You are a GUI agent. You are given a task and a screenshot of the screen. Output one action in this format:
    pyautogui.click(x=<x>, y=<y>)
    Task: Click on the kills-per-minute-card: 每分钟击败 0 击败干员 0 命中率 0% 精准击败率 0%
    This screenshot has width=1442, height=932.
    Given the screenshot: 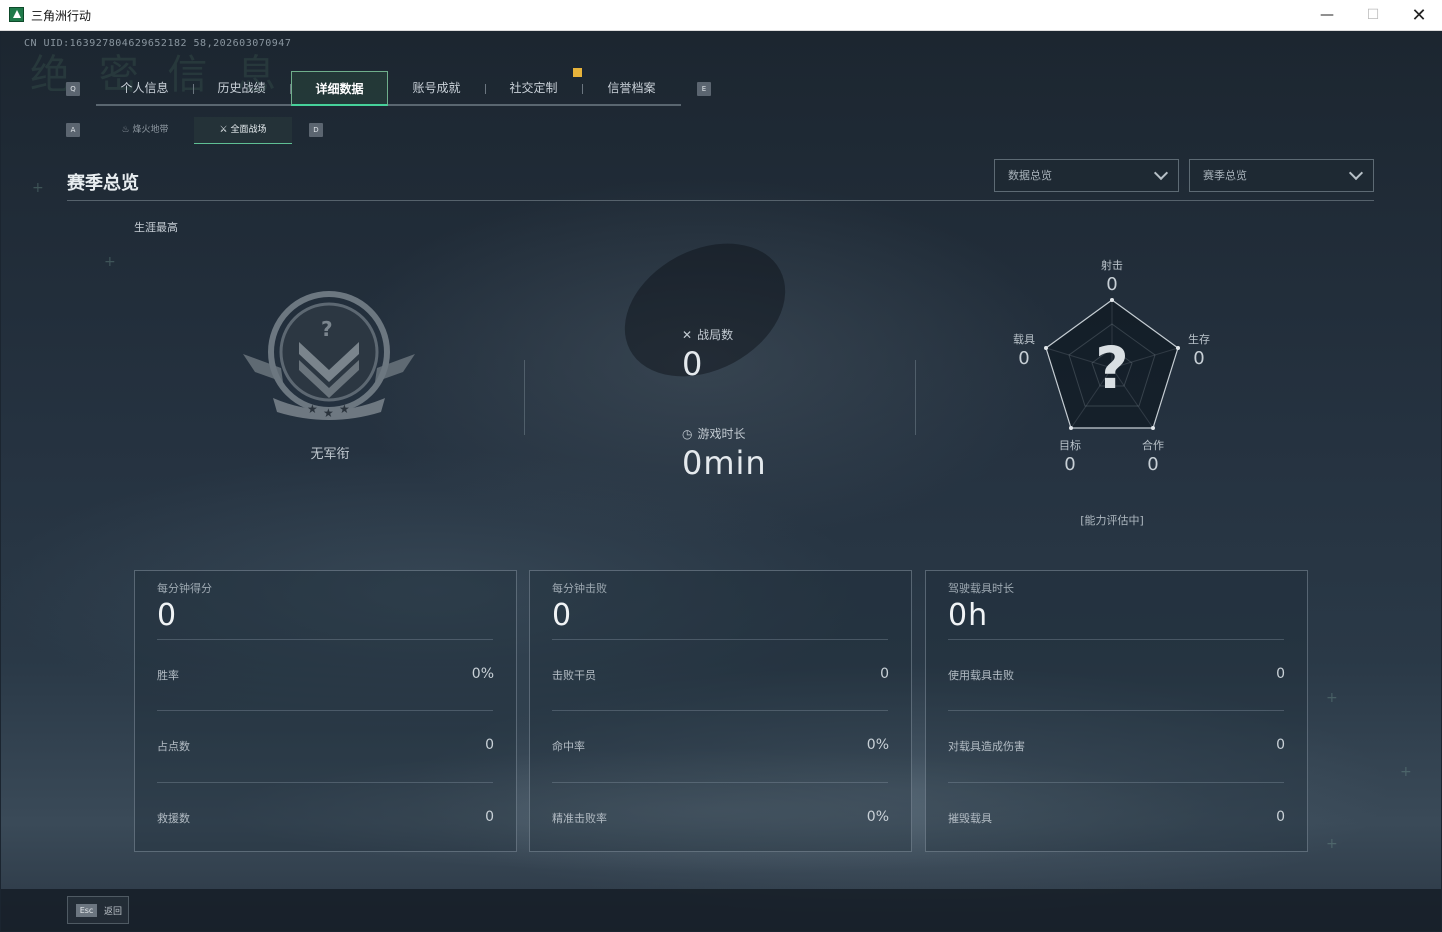 What is the action you would take?
    pyautogui.click(x=720, y=711)
    